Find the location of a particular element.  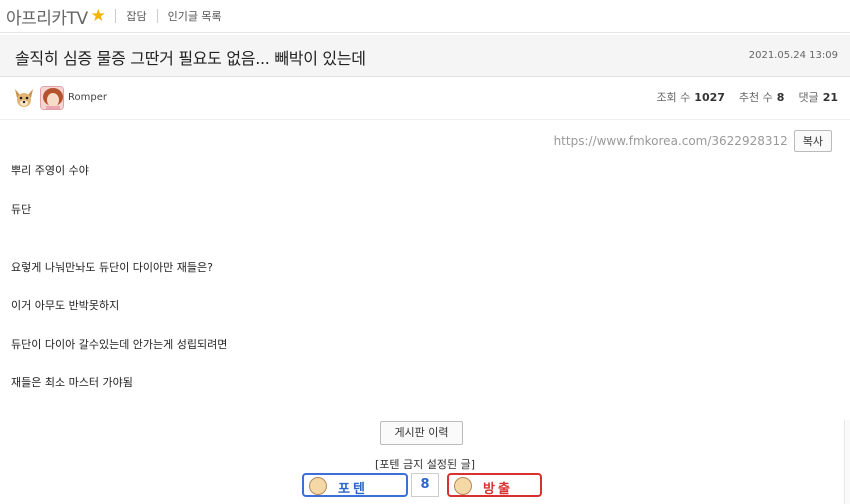

scrollbar is located at coordinates (847, 462).